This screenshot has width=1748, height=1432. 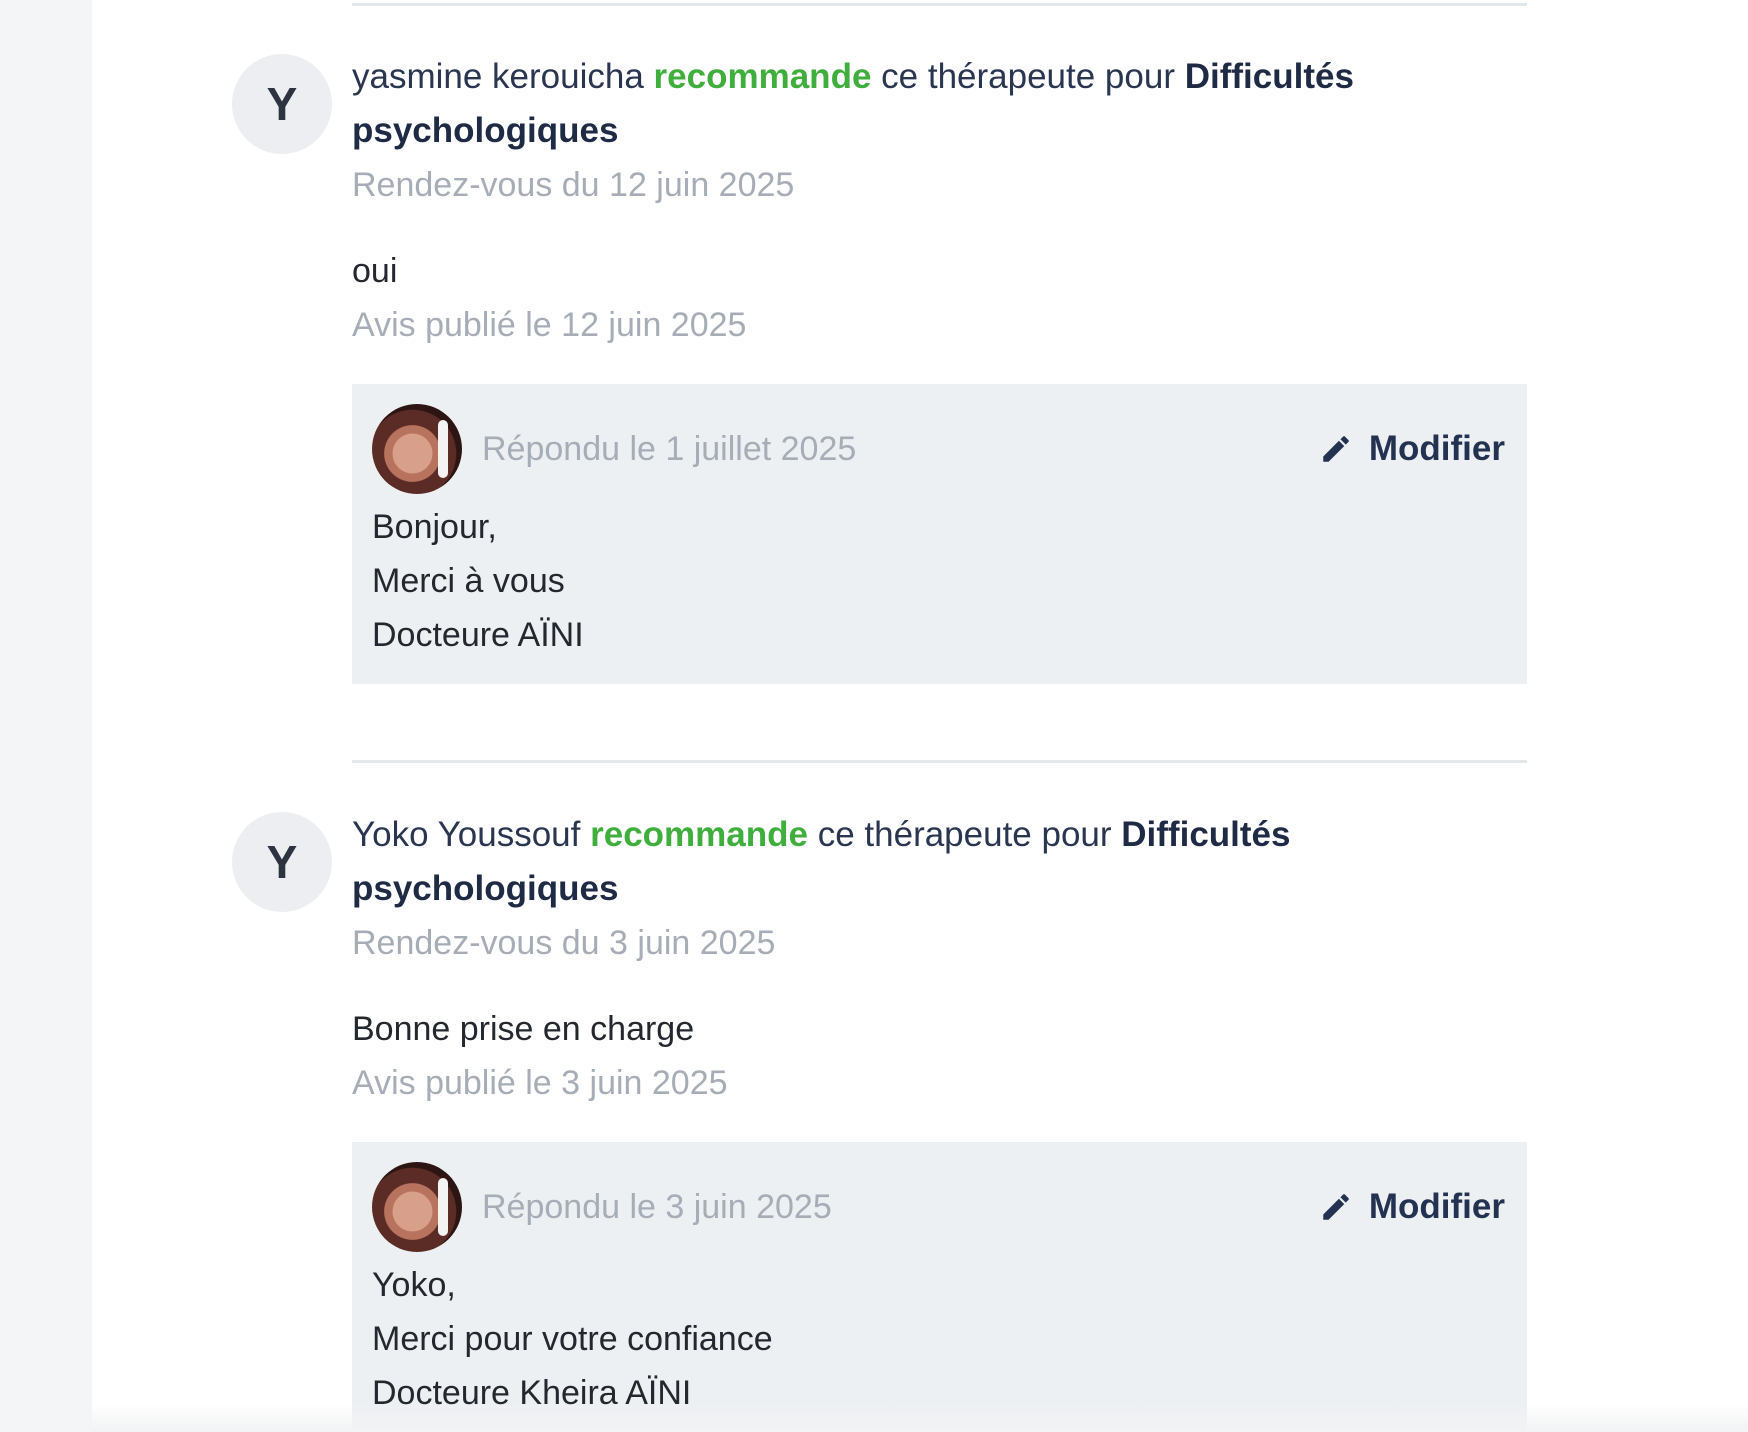 I want to click on review-comment: Bonne prise en charge, so click(x=523, y=1029).